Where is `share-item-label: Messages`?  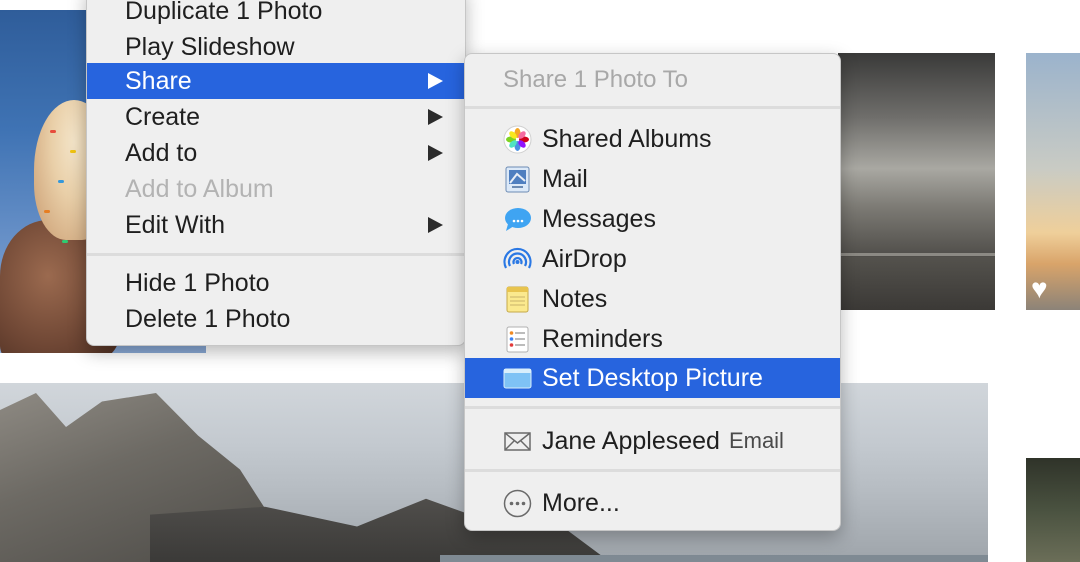 share-item-label: Messages is located at coordinates (599, 218).